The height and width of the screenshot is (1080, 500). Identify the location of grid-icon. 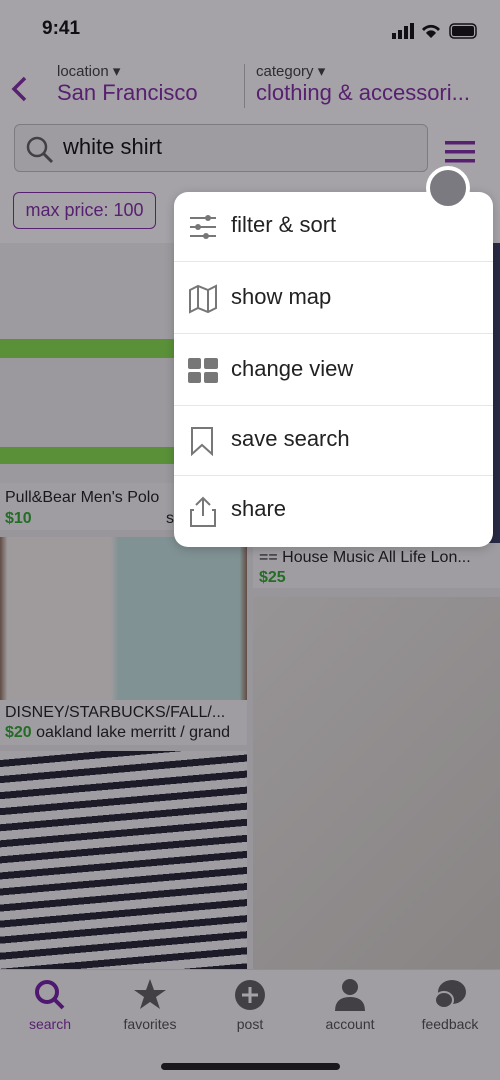
(203, 370).